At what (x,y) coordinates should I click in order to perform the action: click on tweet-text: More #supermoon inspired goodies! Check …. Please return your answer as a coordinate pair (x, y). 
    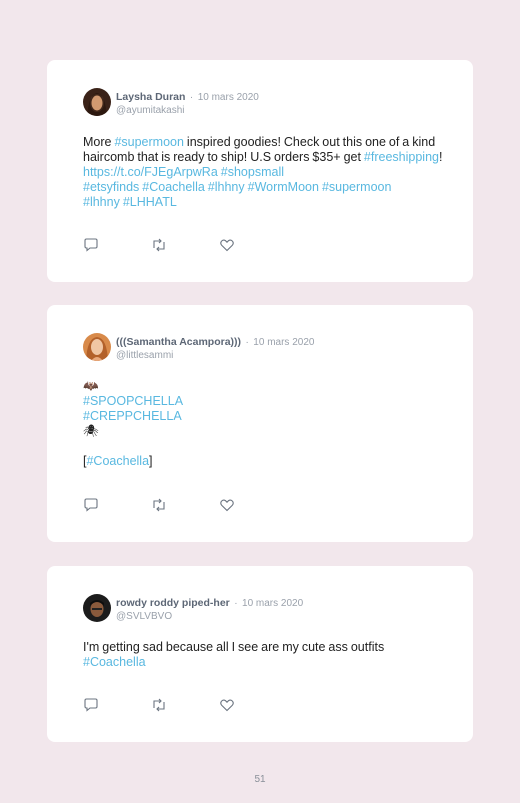
    Looking at the image, I should click on (263, 172).